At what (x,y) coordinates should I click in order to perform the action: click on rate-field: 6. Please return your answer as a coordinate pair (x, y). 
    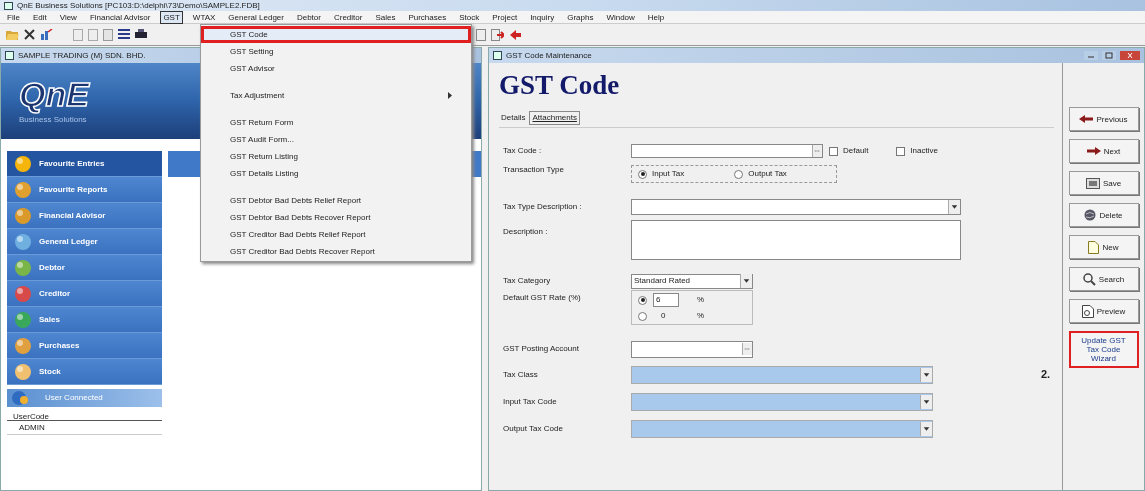
    Looking at the image, I should click on (666, 300).